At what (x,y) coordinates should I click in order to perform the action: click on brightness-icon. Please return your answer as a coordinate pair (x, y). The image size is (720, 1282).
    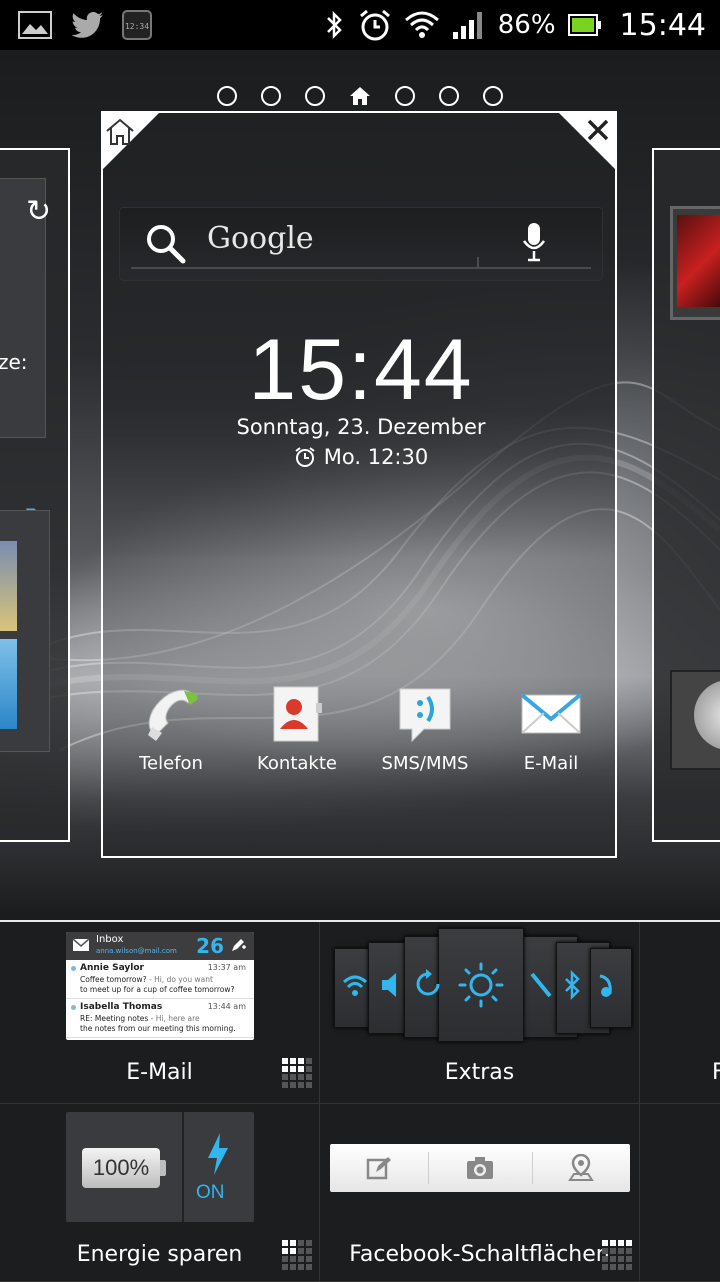
    Looking at the image, I should click on (481, 985).